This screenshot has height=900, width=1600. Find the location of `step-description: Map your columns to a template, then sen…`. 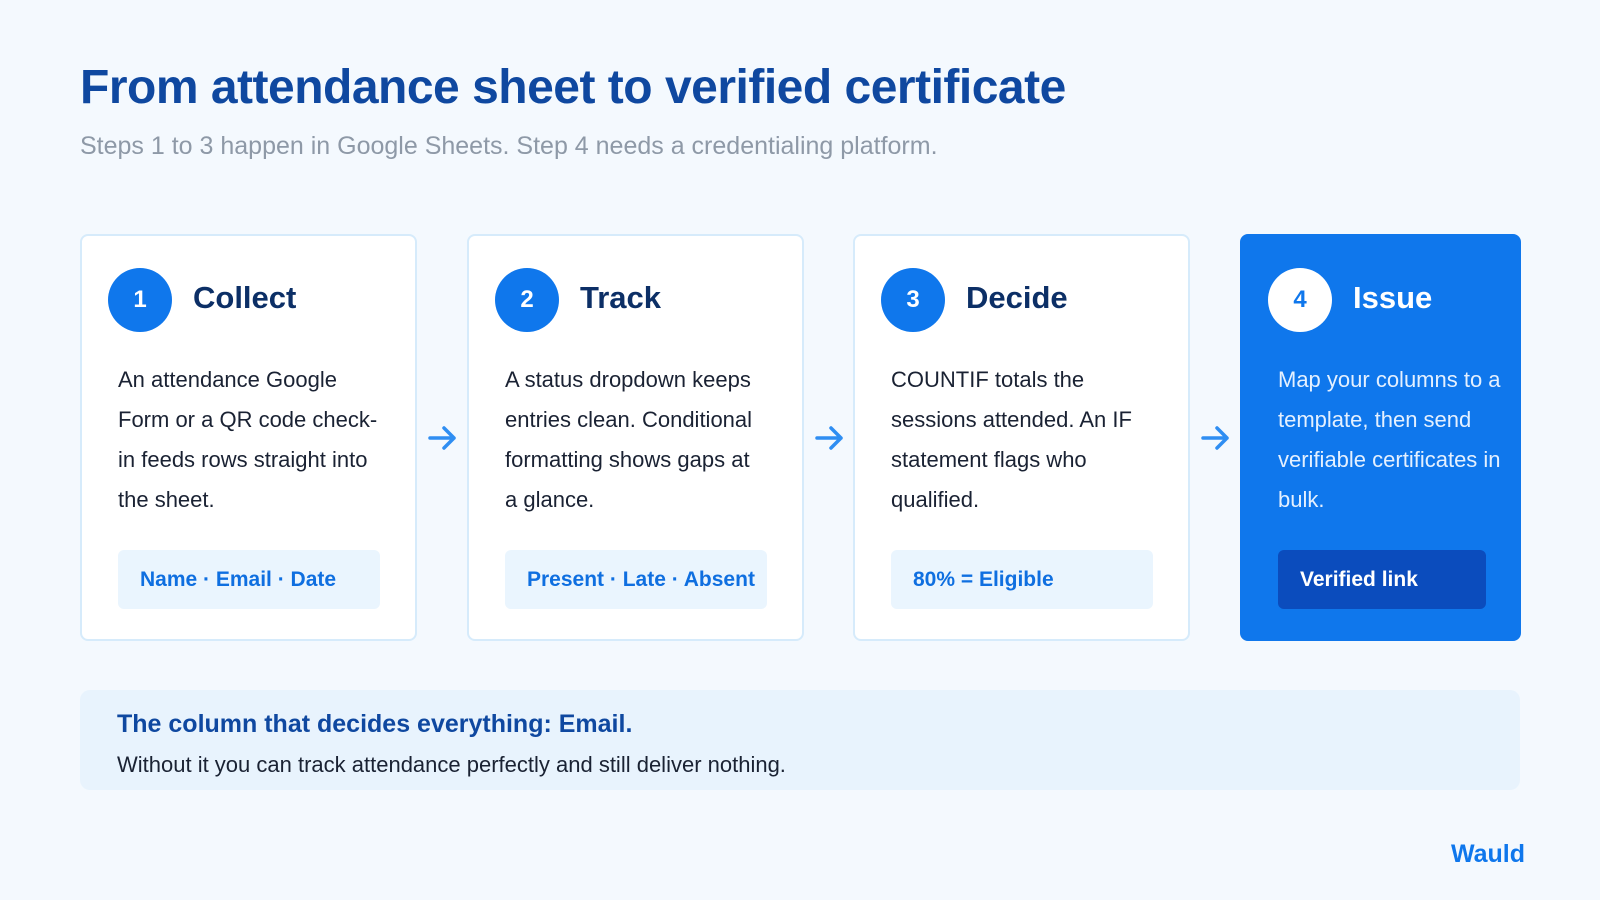

step-description: Map your columns to a template, then sen… is located at coordinates (1389, 439).